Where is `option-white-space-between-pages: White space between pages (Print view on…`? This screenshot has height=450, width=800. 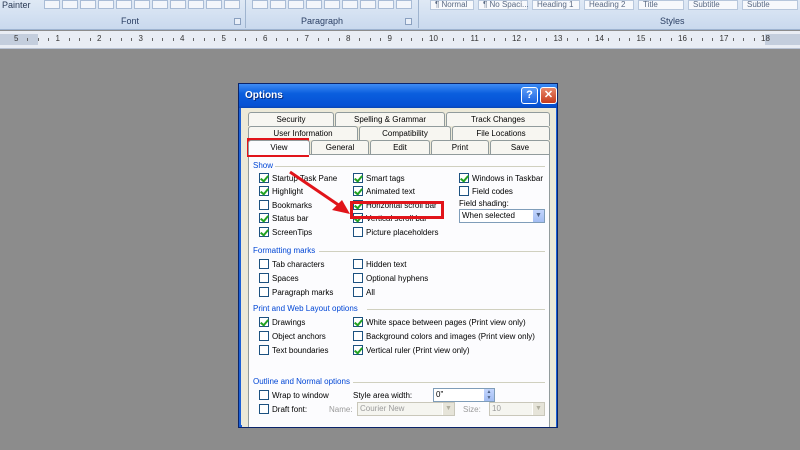
option-white-space-between-pages: White space between pages (Print view on… is located at coordinates (439, 322).